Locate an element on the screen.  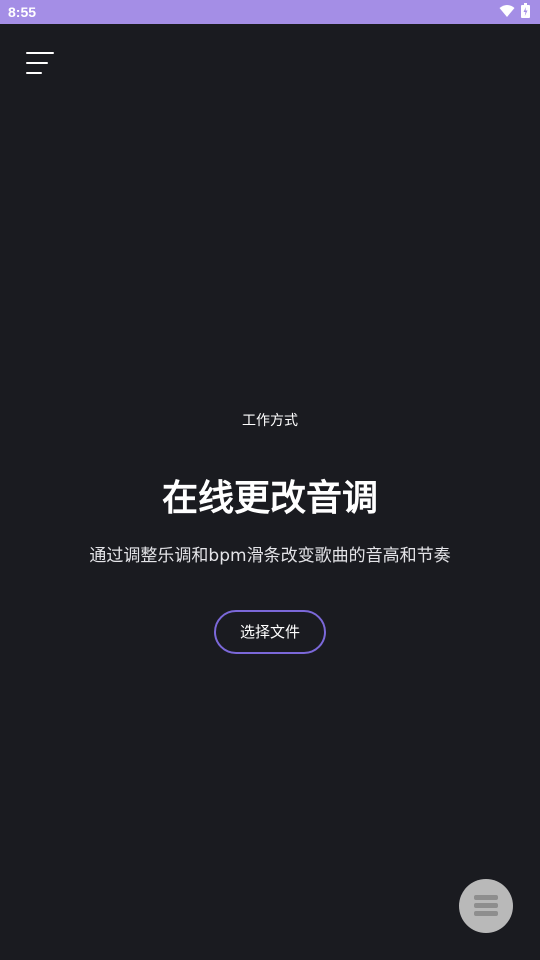
section-subtitle: 工作方式 is located at coordinates (270, 421).